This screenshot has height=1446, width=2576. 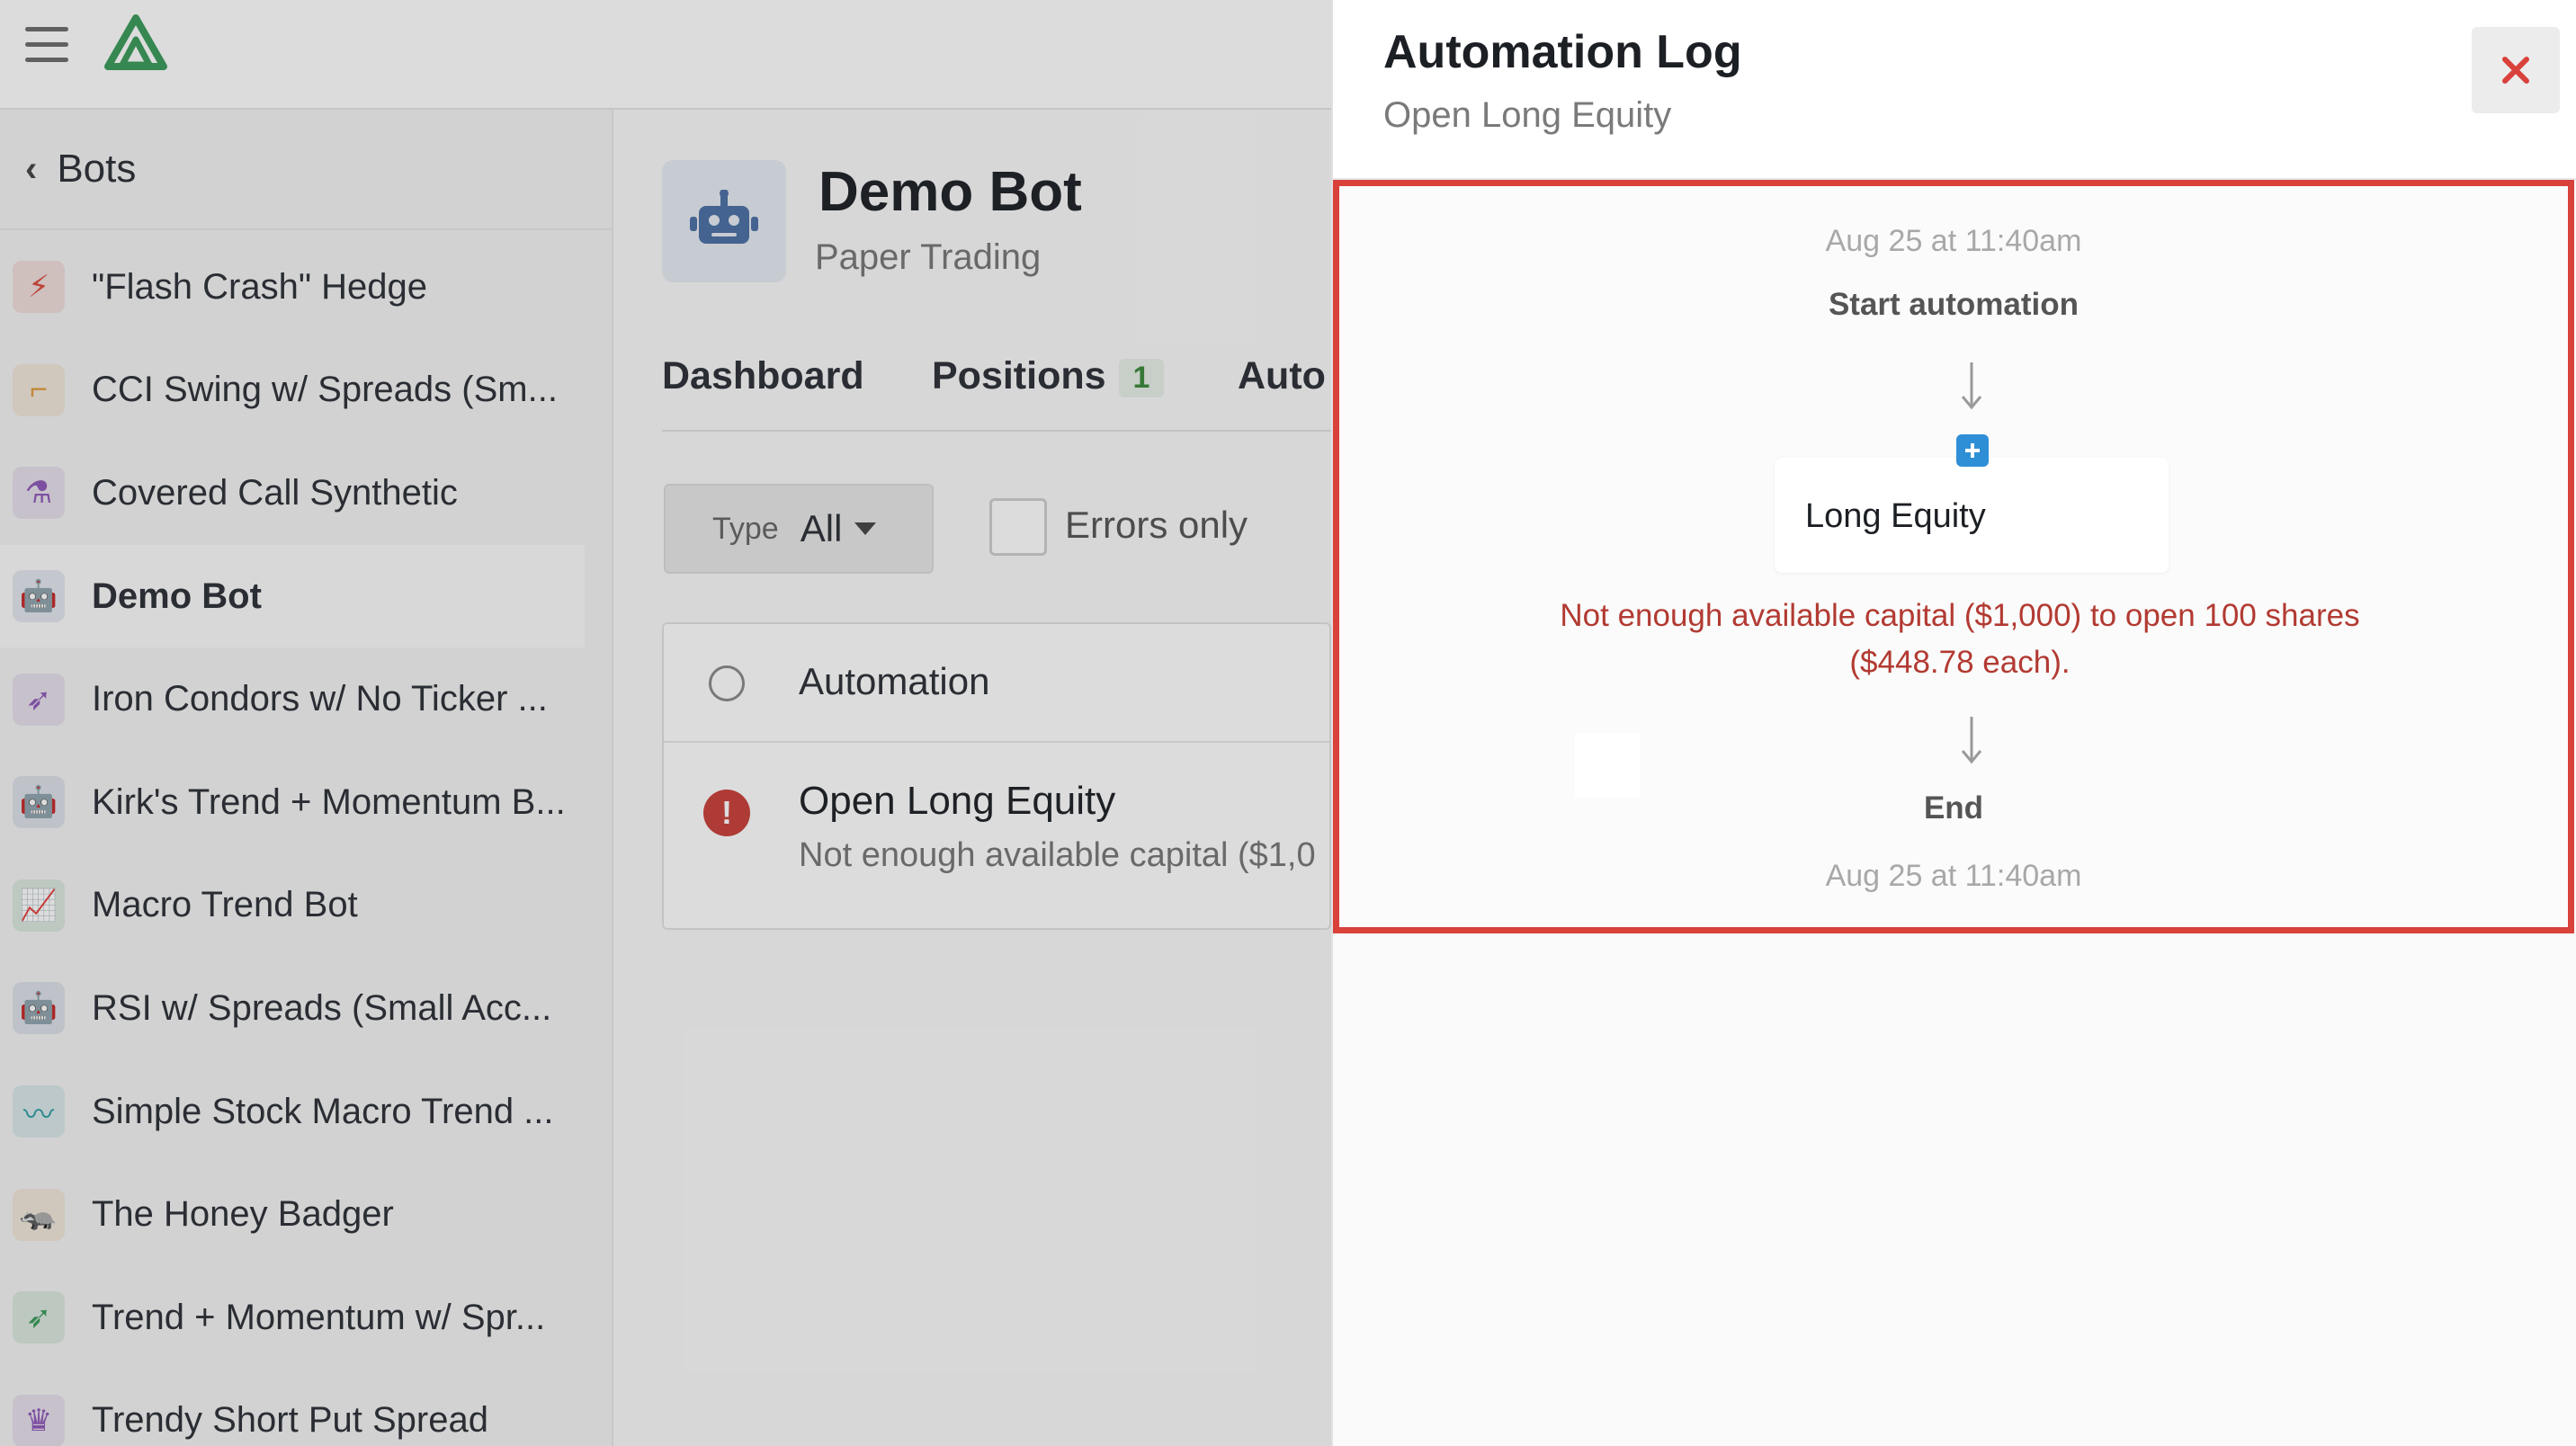 I want to click on action-label: Long Equity, so click(x=1895, y=516).